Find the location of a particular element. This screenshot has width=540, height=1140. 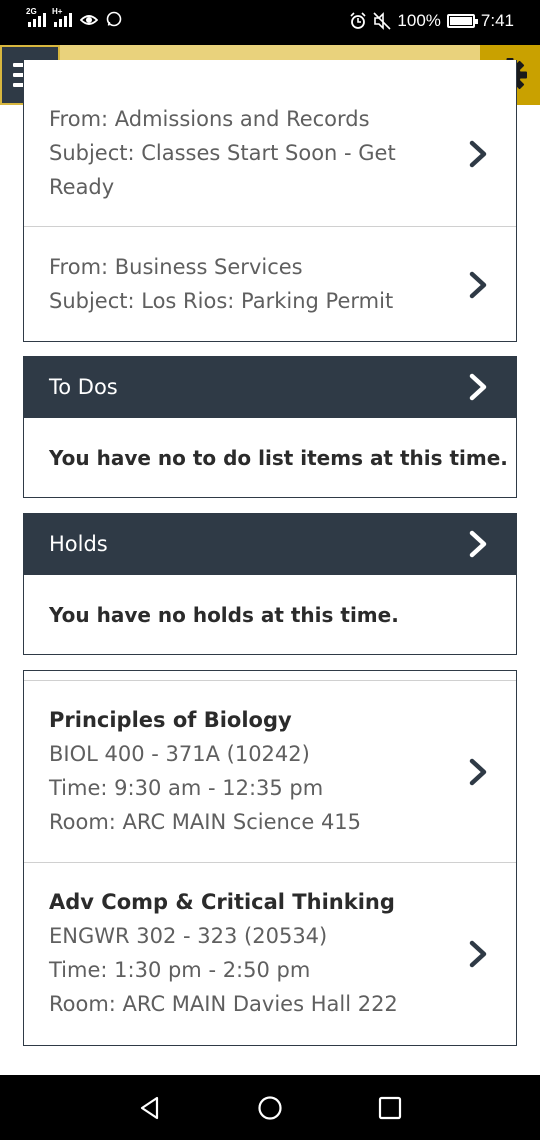

class-room: Room: ARC MAIN Davies Hall 222 is located at coordinates (223, 1004).